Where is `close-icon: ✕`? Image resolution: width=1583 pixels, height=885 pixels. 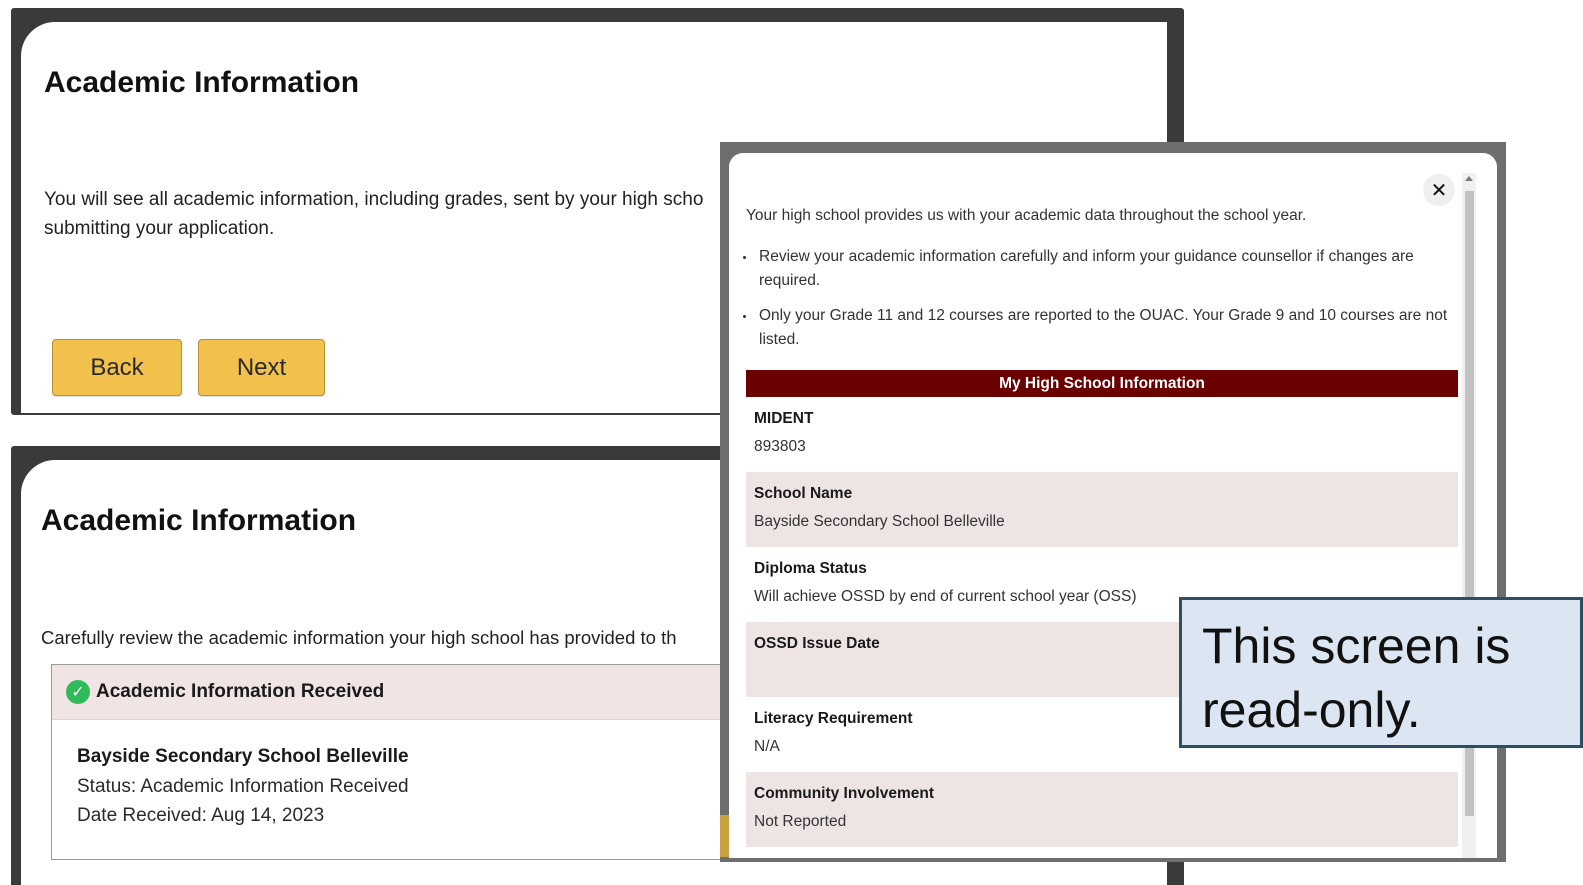
close-icon: ✕ is located at coordinates (1439, 190).